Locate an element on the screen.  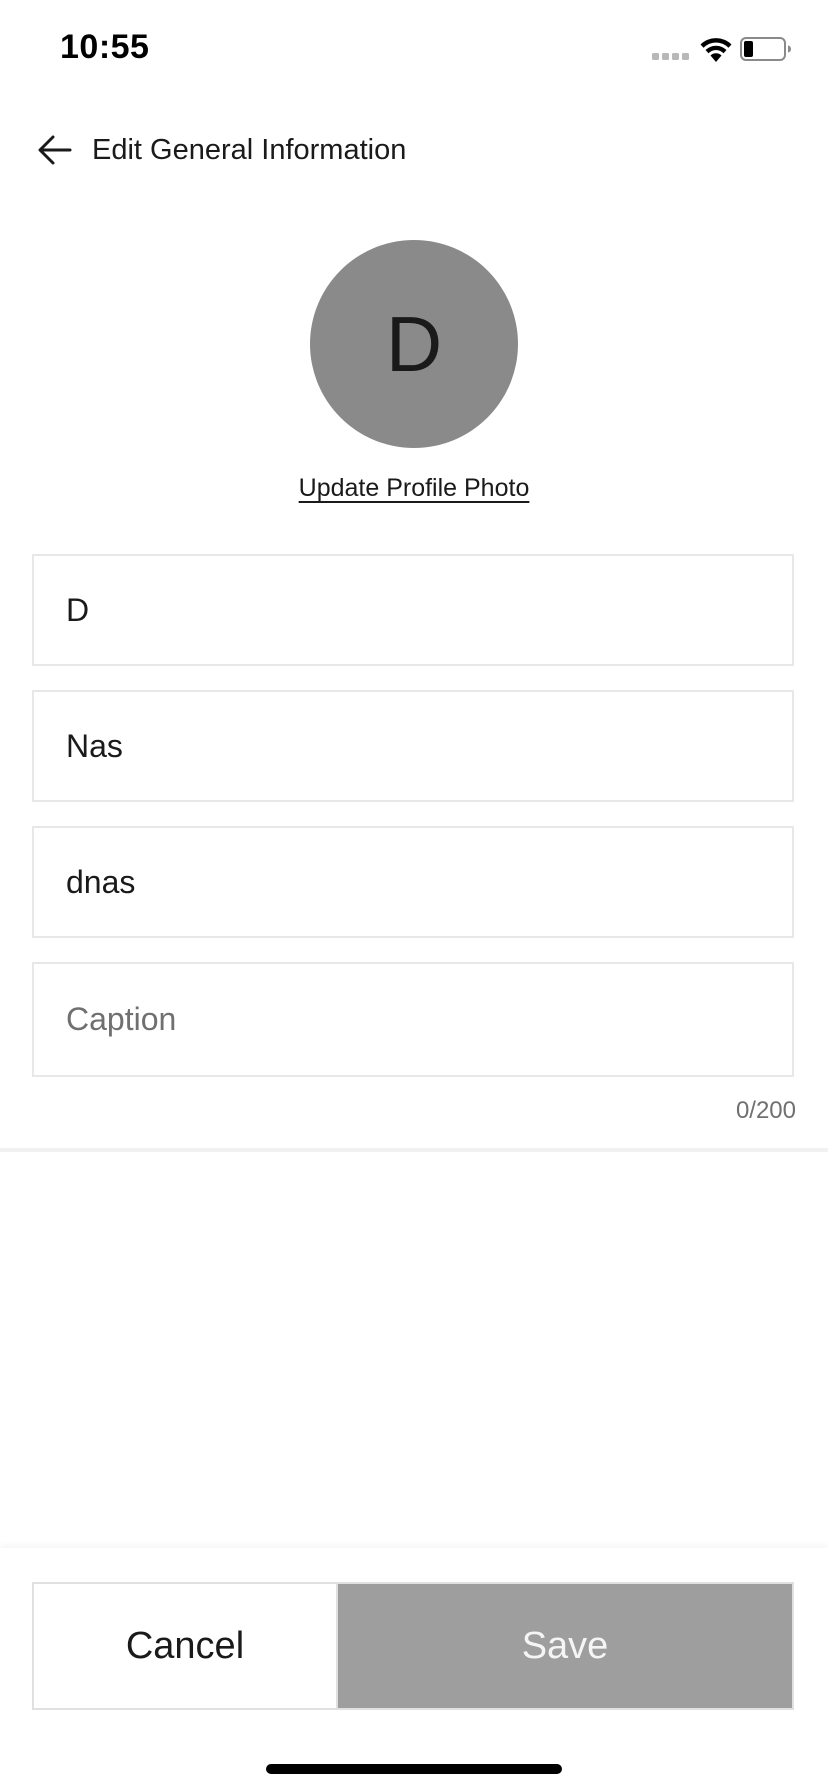
battery-icon is located at coordinates (765, 49).